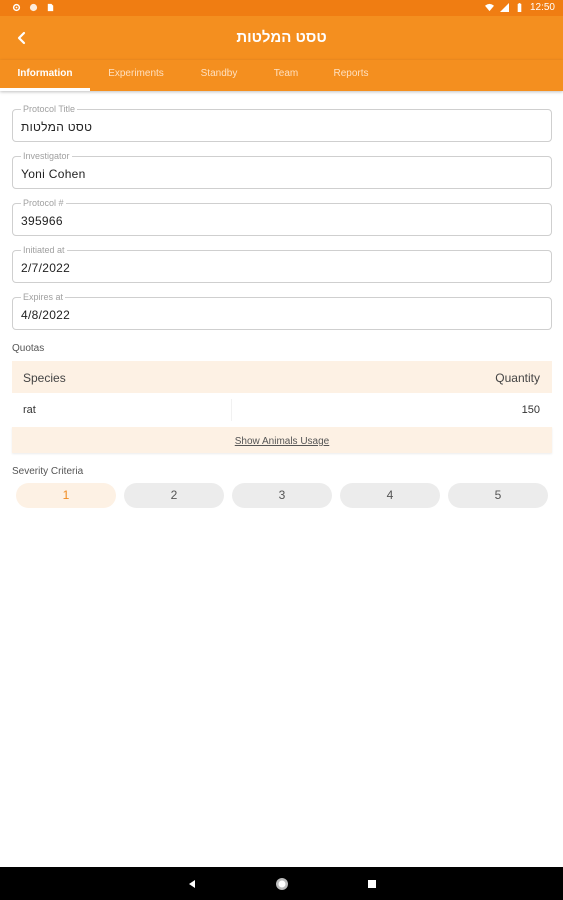  I want to click on initiated-at-value: 2/7/2022, so click(46, 268).